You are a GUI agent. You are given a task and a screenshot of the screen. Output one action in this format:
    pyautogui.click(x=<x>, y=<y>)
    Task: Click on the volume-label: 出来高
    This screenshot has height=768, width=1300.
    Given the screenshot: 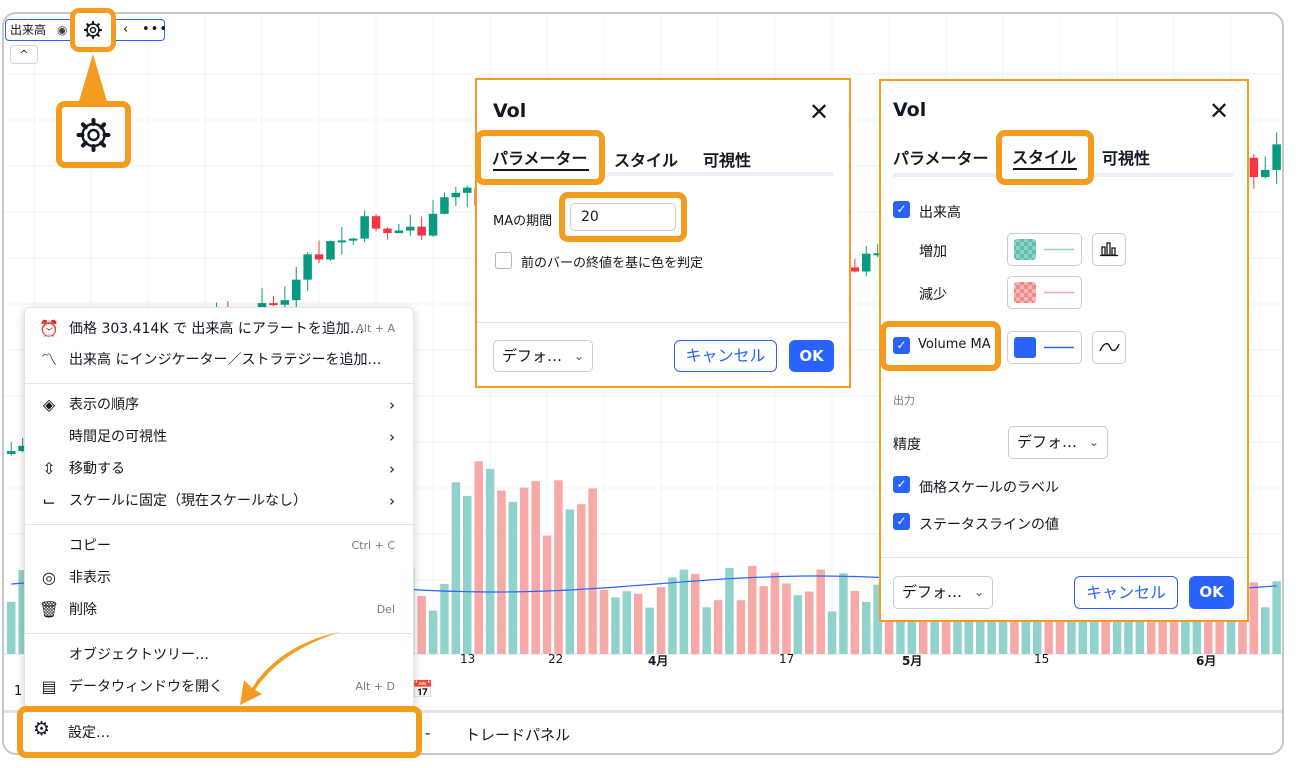 What is the action you would take?
    pyautogui.click(x=940, y=213)
    